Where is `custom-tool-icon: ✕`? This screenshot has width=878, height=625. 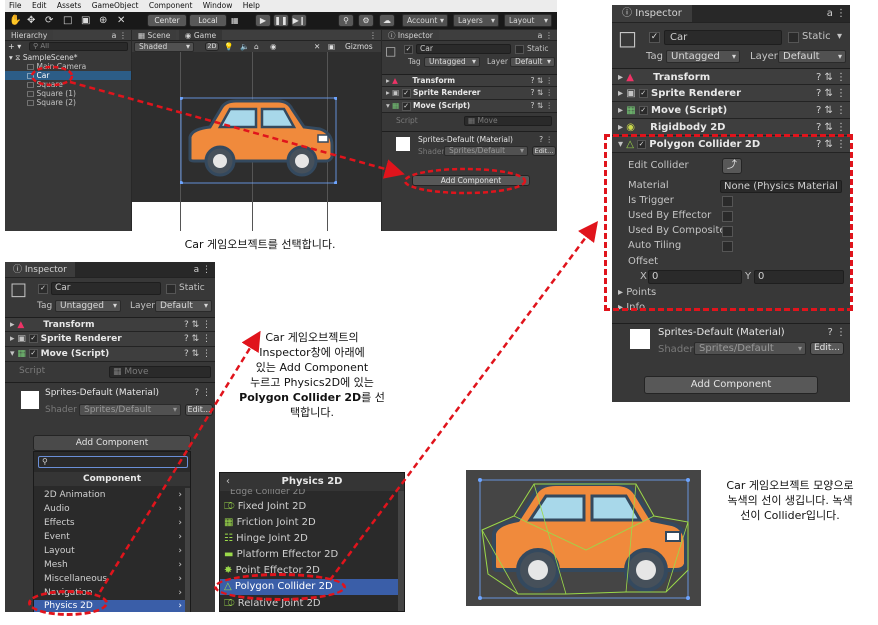 custom-tool-icon: ✕ is located at coordinates (121, 20).